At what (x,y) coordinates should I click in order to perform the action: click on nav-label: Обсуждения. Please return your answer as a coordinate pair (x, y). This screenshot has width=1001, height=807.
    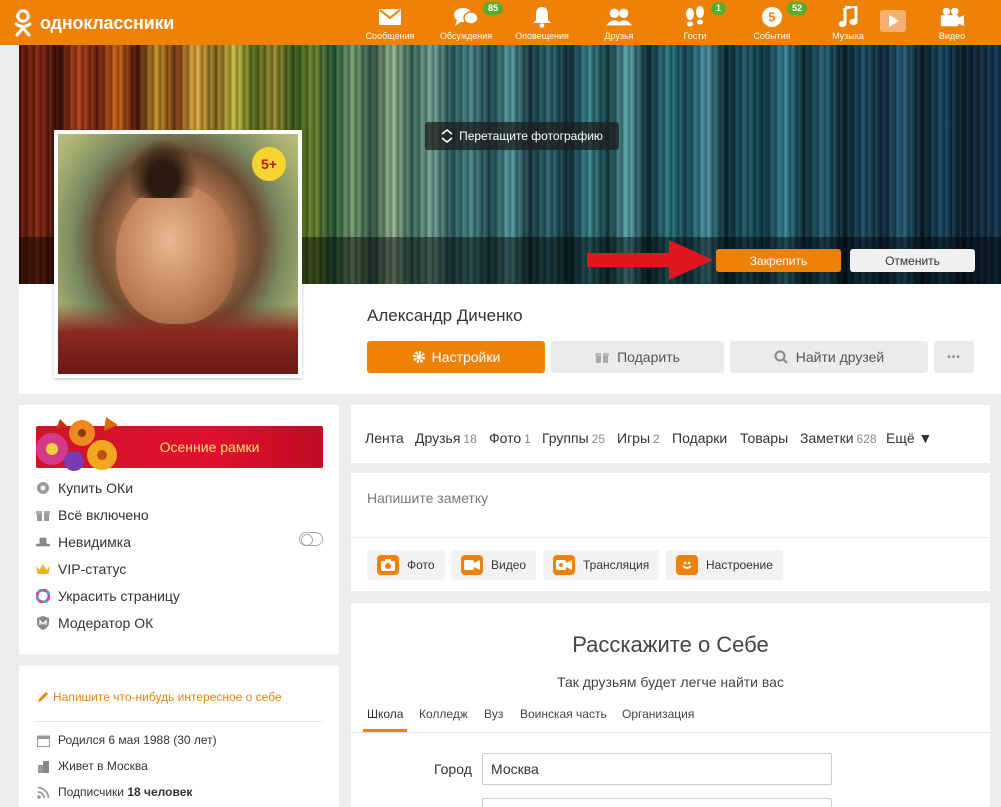
    Looking at the image, I should click on (466, 36).